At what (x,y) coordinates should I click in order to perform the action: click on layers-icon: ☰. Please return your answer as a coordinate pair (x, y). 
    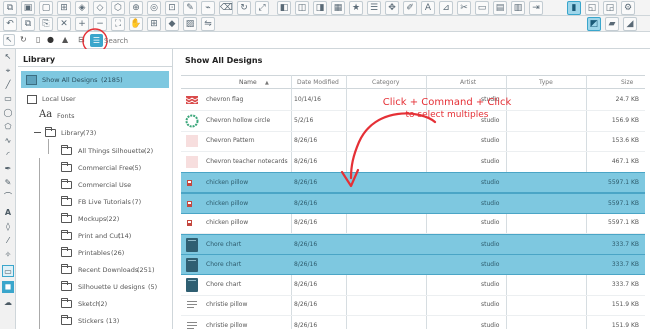
    Looking at the image, I should click on (374, 8).